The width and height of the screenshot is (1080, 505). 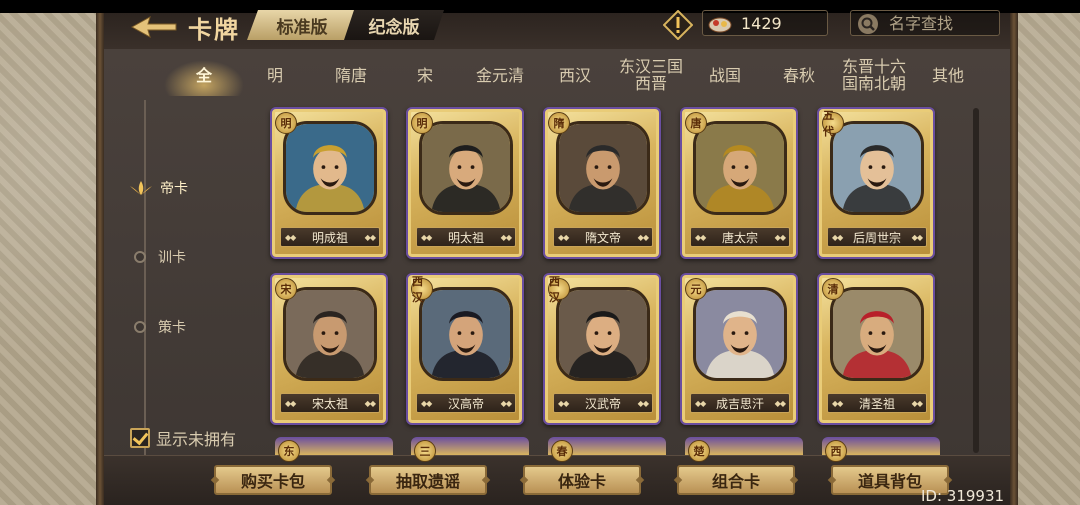 I want to click on card-name-bar: ◆◆ 明成祖 ◆◆, so click(x=330, y=237).